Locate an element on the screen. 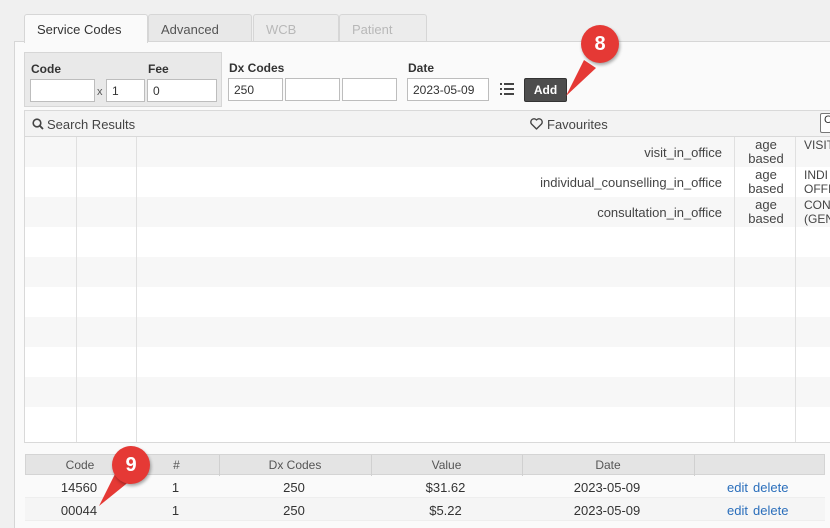 This screenshot has height=528, width=830. column-header-date: Date is located at coordinates (608, 465).